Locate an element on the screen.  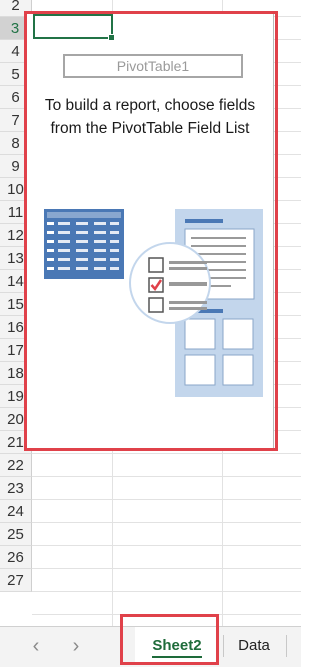
row-header-24: 24 is located at coordinates (16, 511).